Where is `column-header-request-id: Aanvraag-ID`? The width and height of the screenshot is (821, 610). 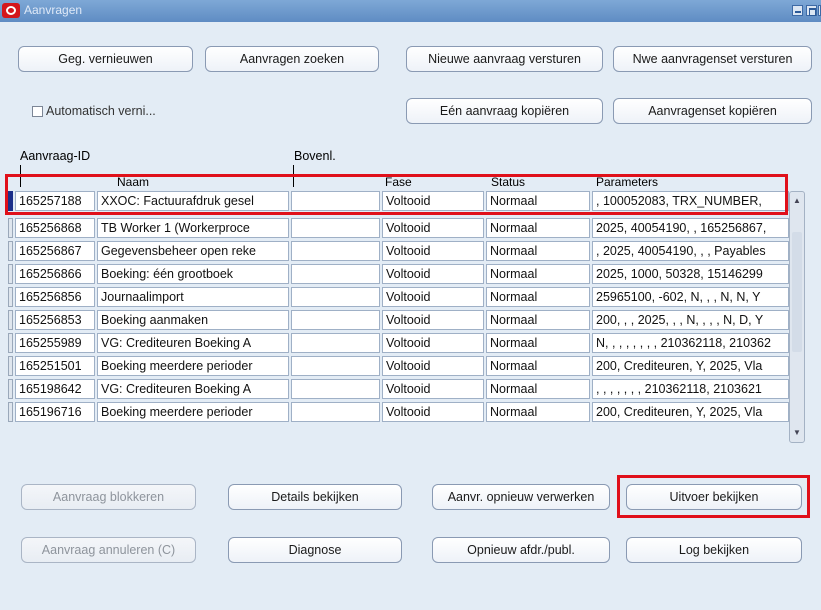 column-header-request-id: Aanvraag-ID is located at coordinates (55, 156).